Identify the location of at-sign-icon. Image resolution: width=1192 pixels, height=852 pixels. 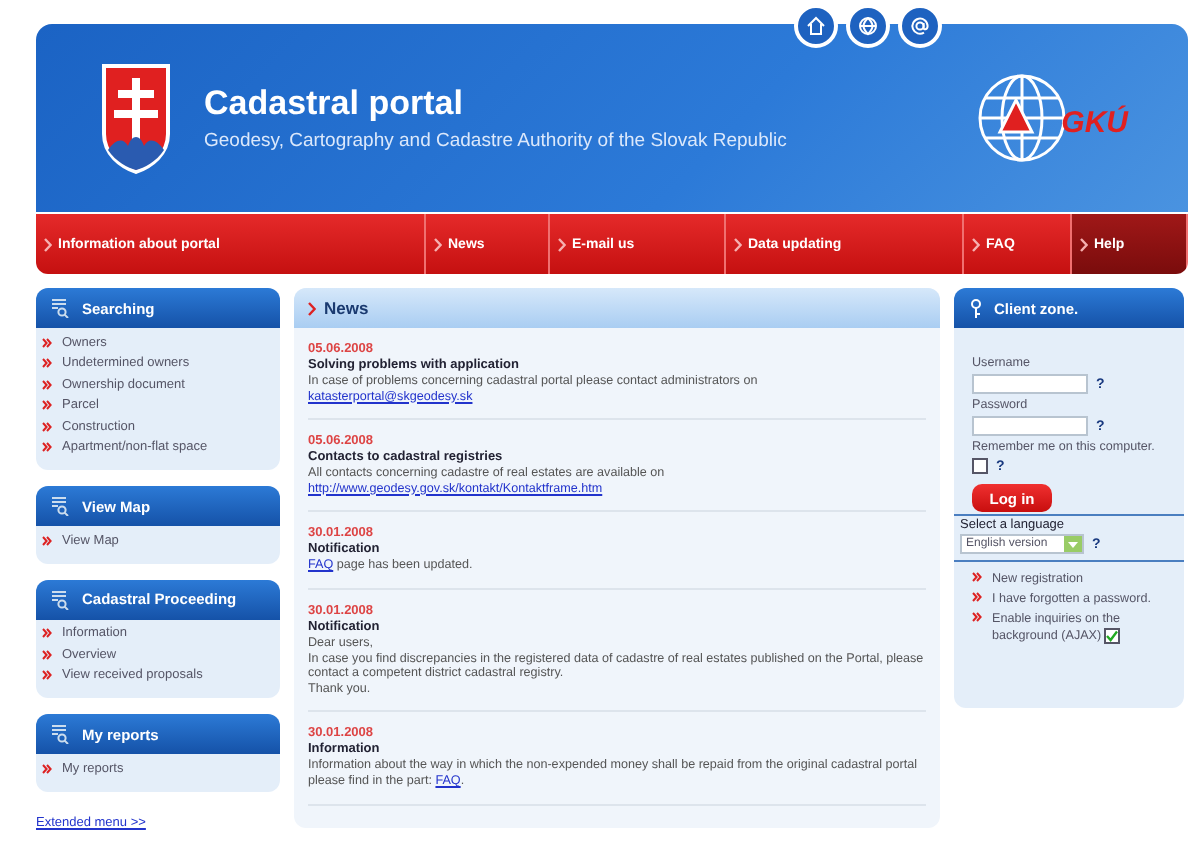
(920, 26).